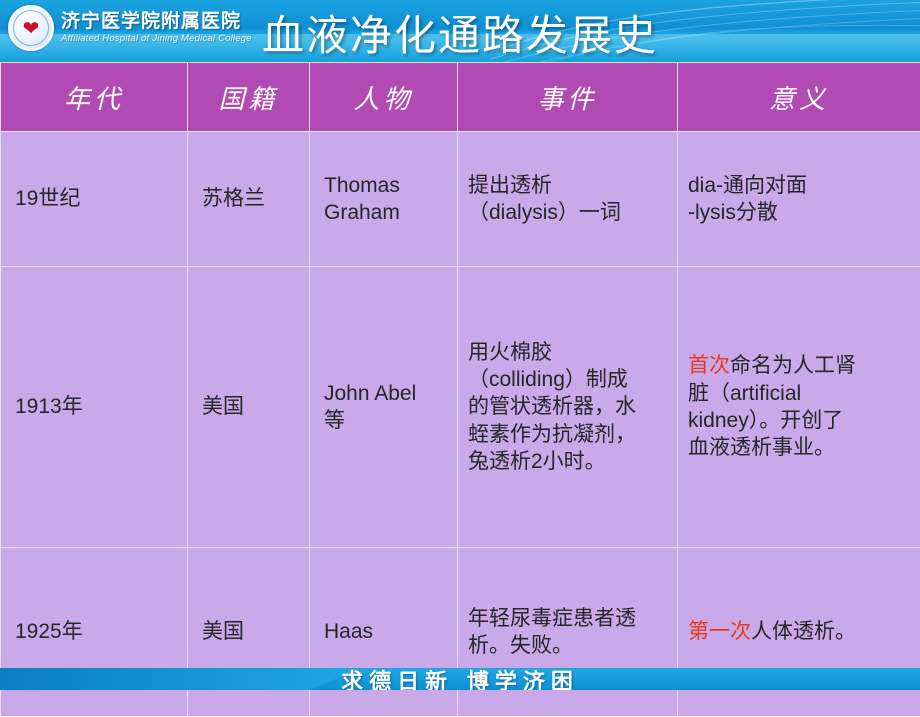 The width and height of the screenshot is (920, 717). I want to click on cell-line: 脏（artificial, so click(799, 393).